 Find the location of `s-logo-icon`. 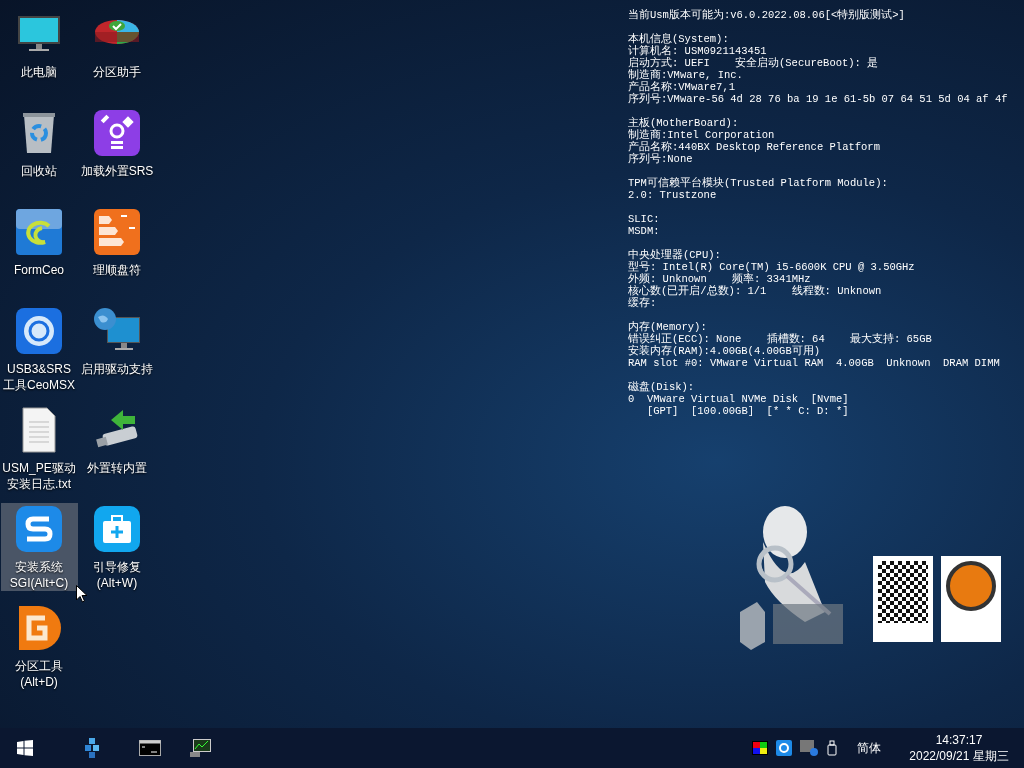

s-logo-icon is located at coordinates (39, 529).